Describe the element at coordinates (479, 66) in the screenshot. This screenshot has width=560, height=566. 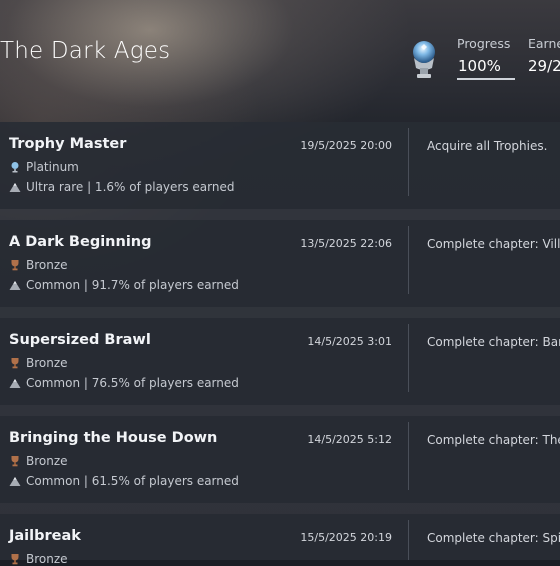
I see `progress-value: 100%` at that location.